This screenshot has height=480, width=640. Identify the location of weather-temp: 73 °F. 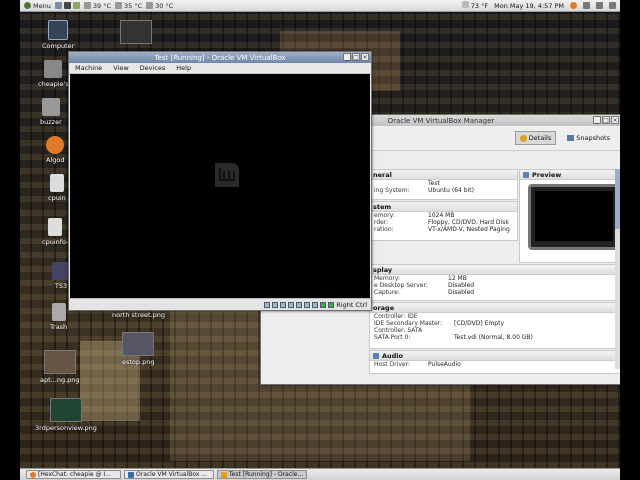
(479, 6).